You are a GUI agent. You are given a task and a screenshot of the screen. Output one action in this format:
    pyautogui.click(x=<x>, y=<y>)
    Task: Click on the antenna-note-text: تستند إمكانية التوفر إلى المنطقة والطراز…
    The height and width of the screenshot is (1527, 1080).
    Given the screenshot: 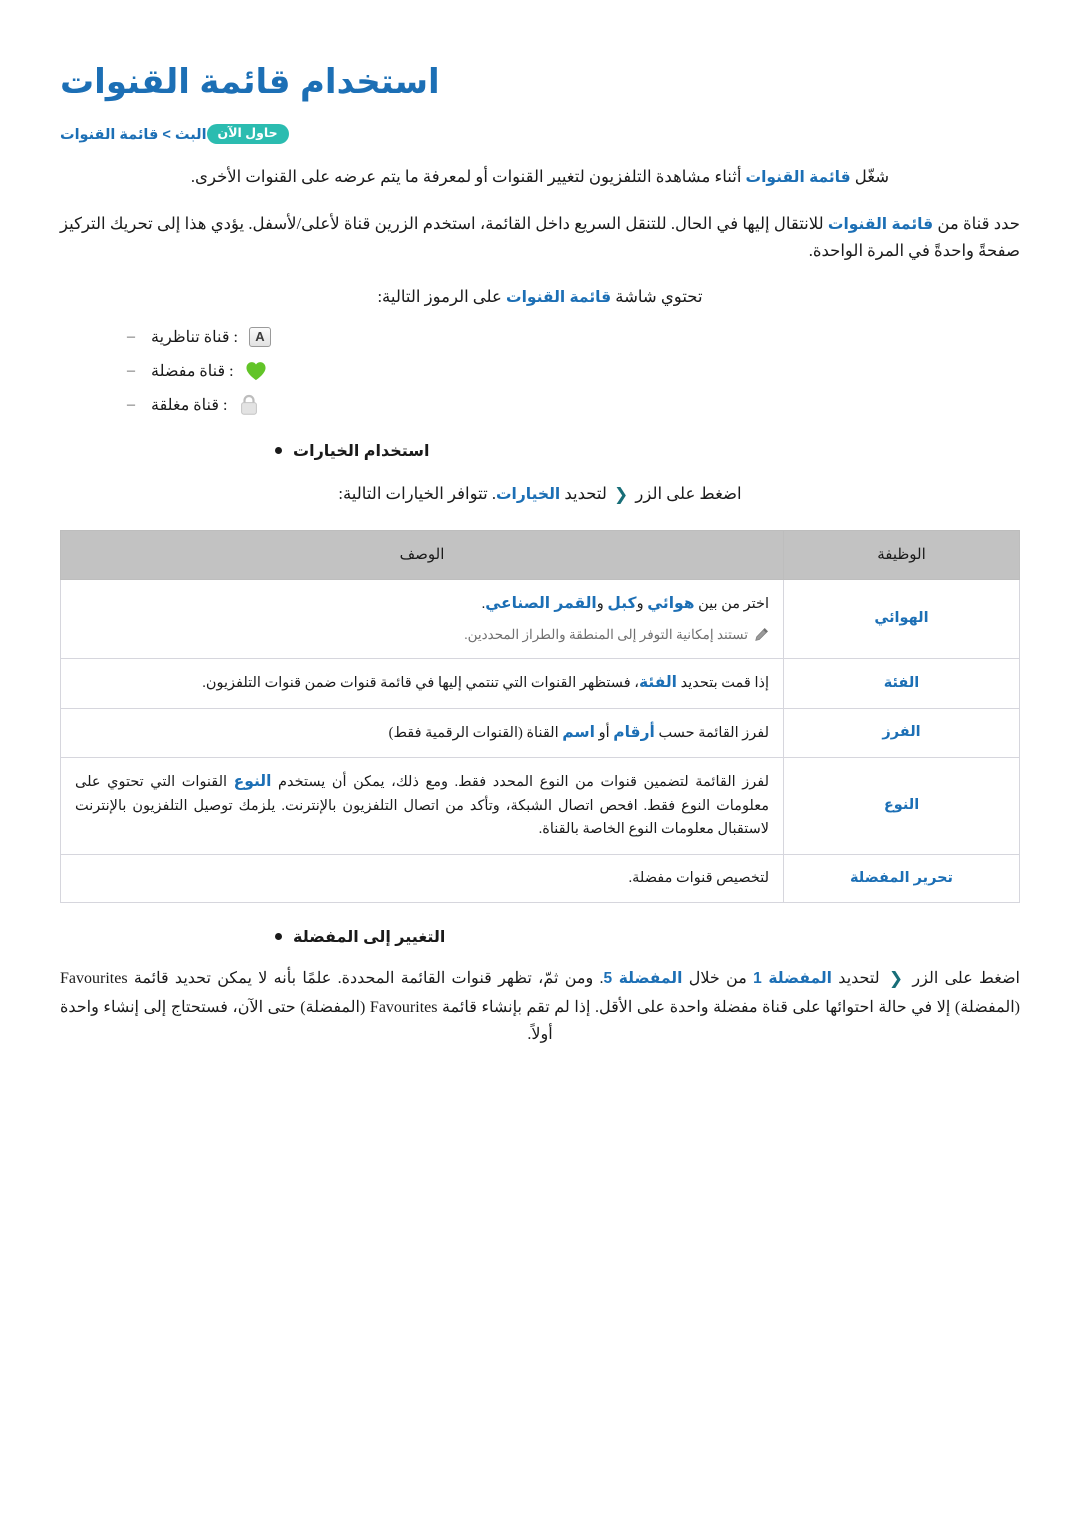 What is the action you would take?
    pyautogui.click(x=606, y=635)
    